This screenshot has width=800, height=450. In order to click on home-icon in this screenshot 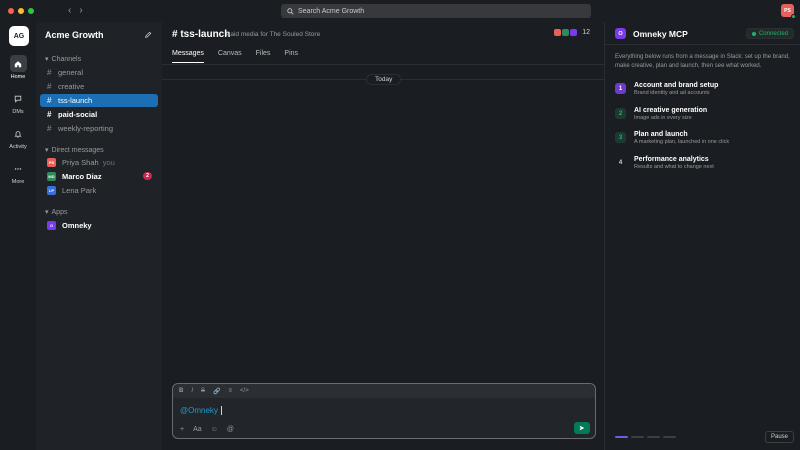, I will do `click(18, 63)`.